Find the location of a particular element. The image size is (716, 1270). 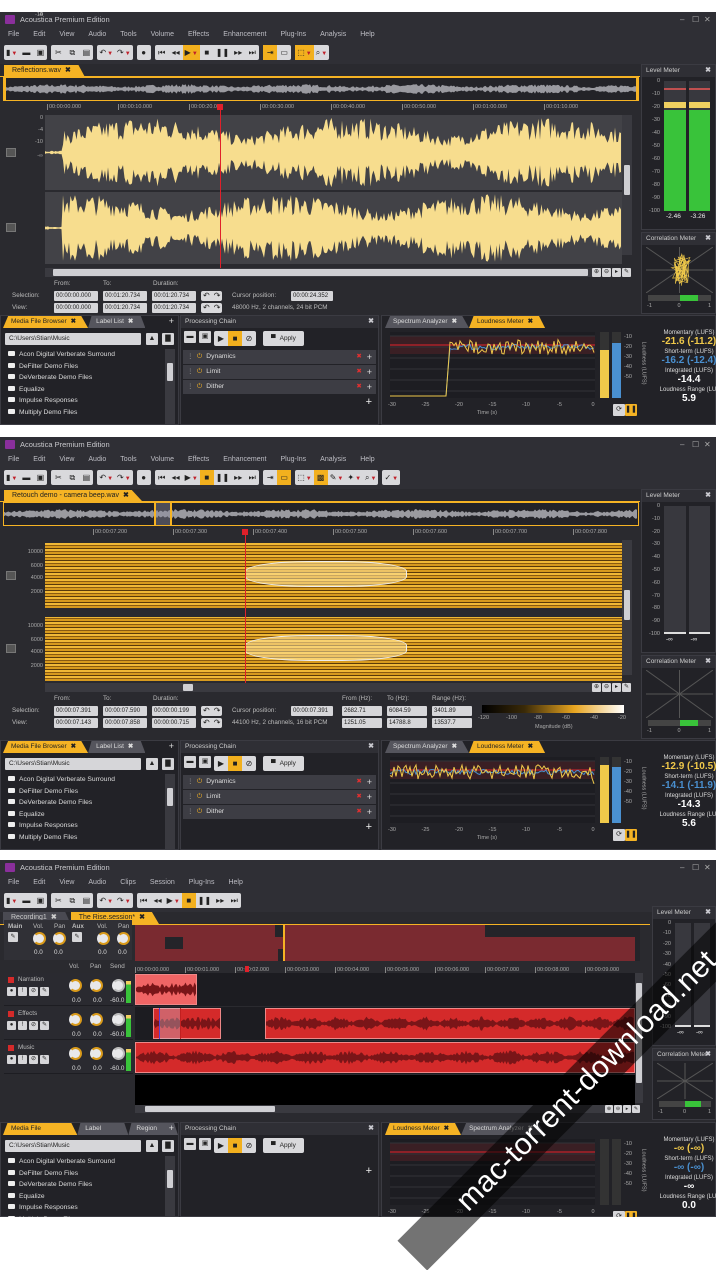

channel-left is located at coordinates (333, 575).